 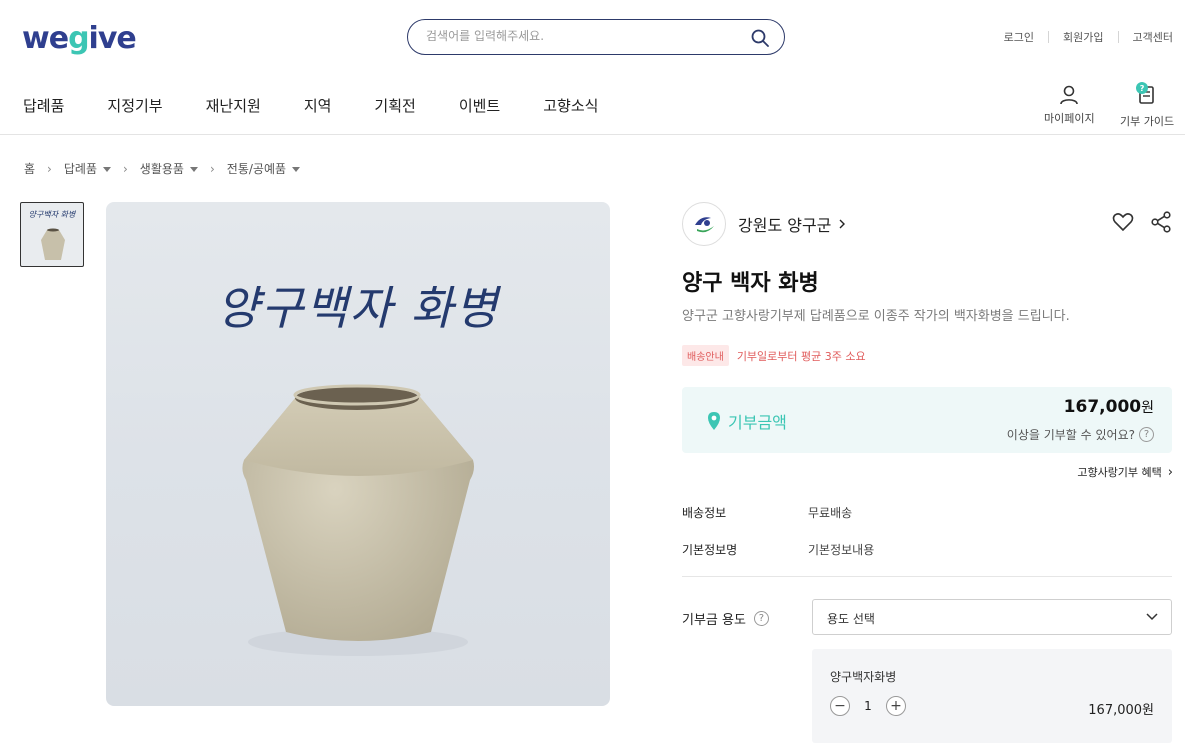 I want to click on shipping-info-row: 배송정보 무료배송, so click(x=767, y=512).